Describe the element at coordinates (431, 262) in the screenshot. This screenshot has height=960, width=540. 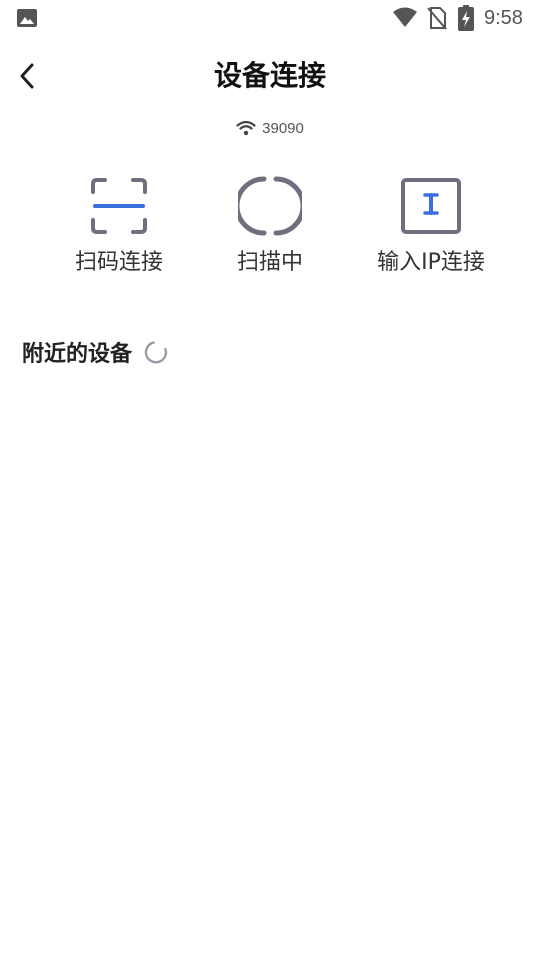
I see `ip-connect-label: 输入IP连接` at that location.